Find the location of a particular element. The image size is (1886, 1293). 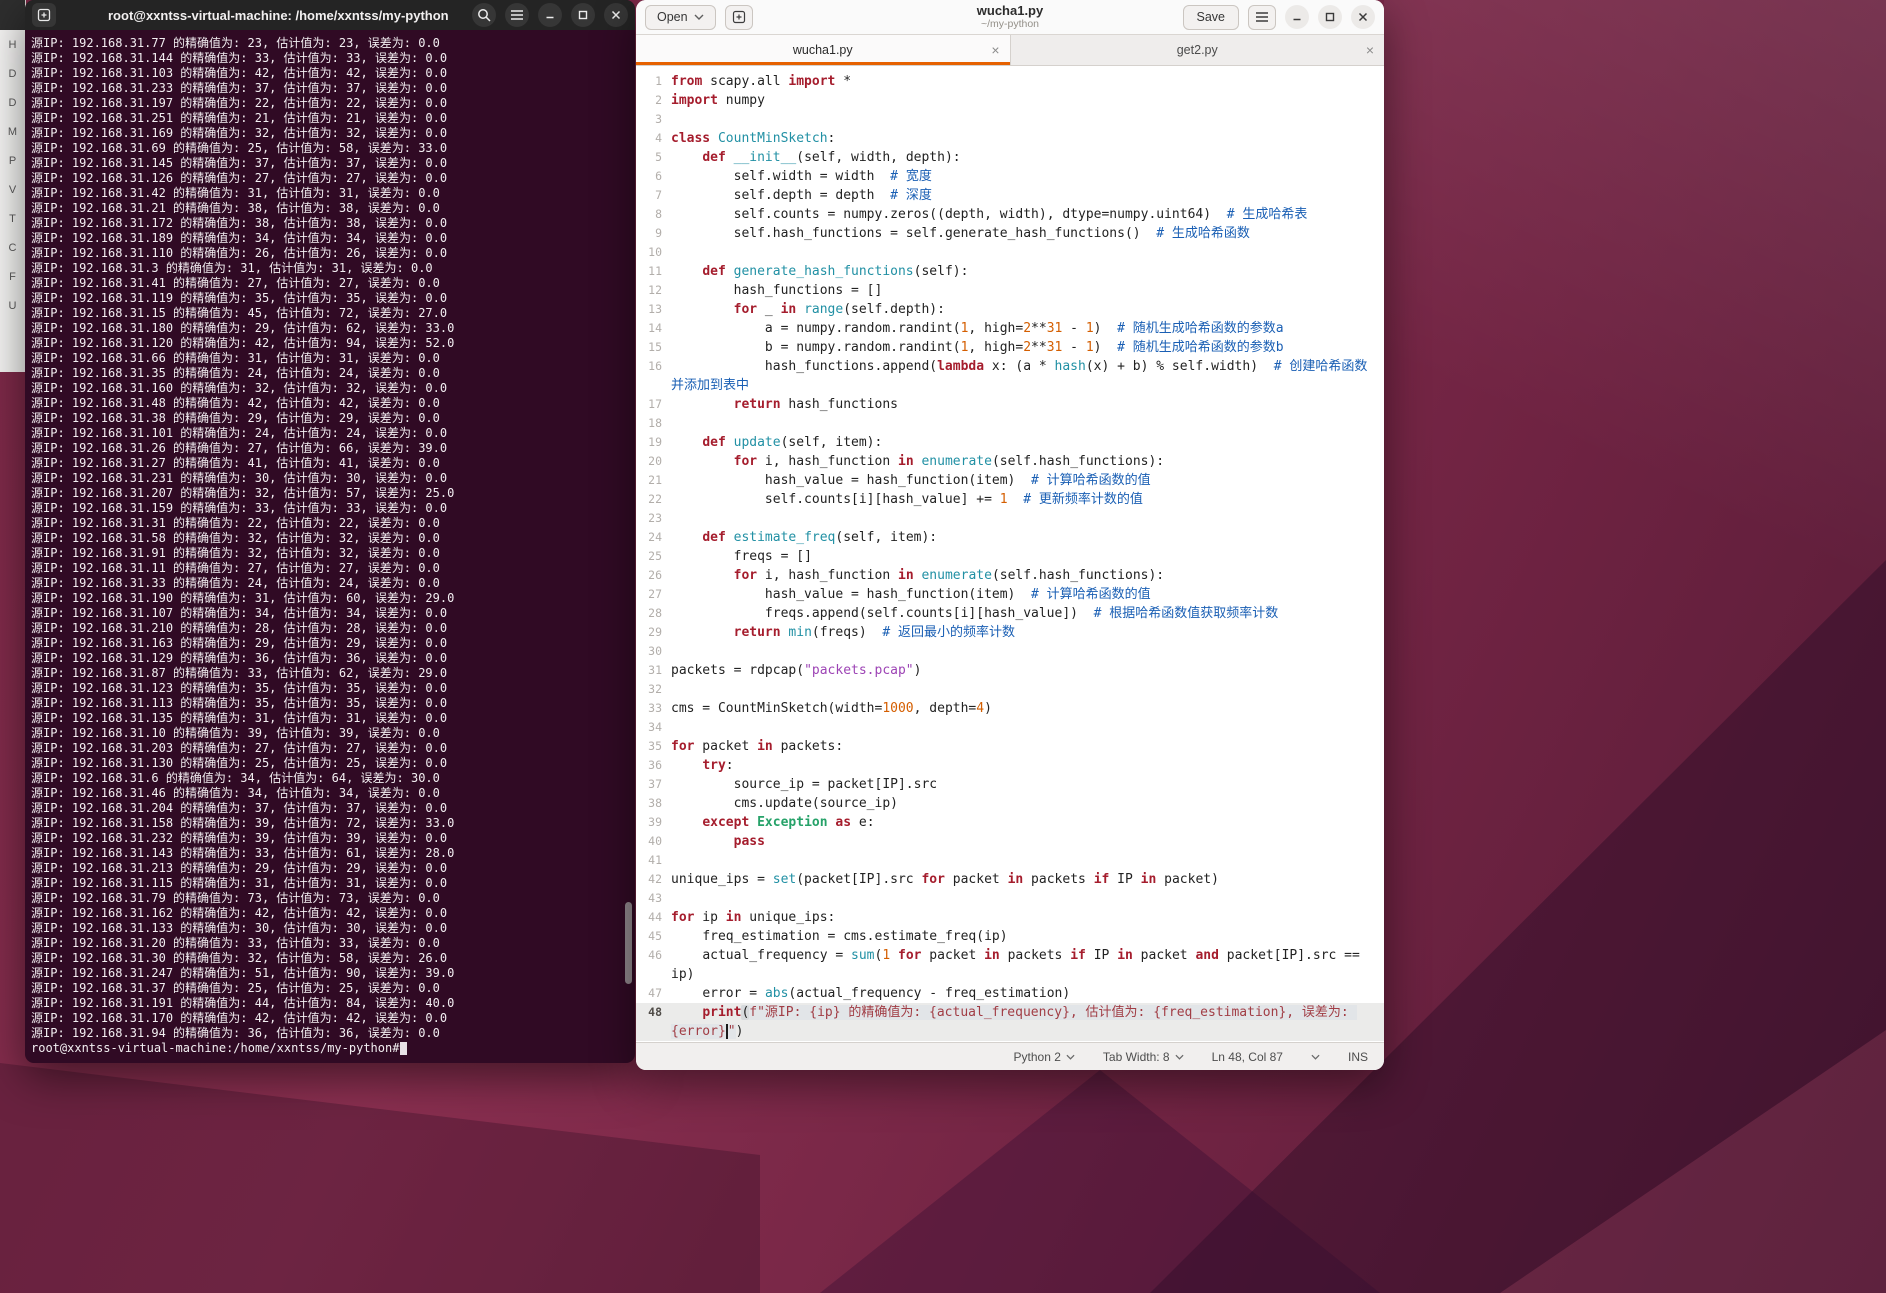

code-line: 19 def update(self, item): is located at coordinates (1010, 442).